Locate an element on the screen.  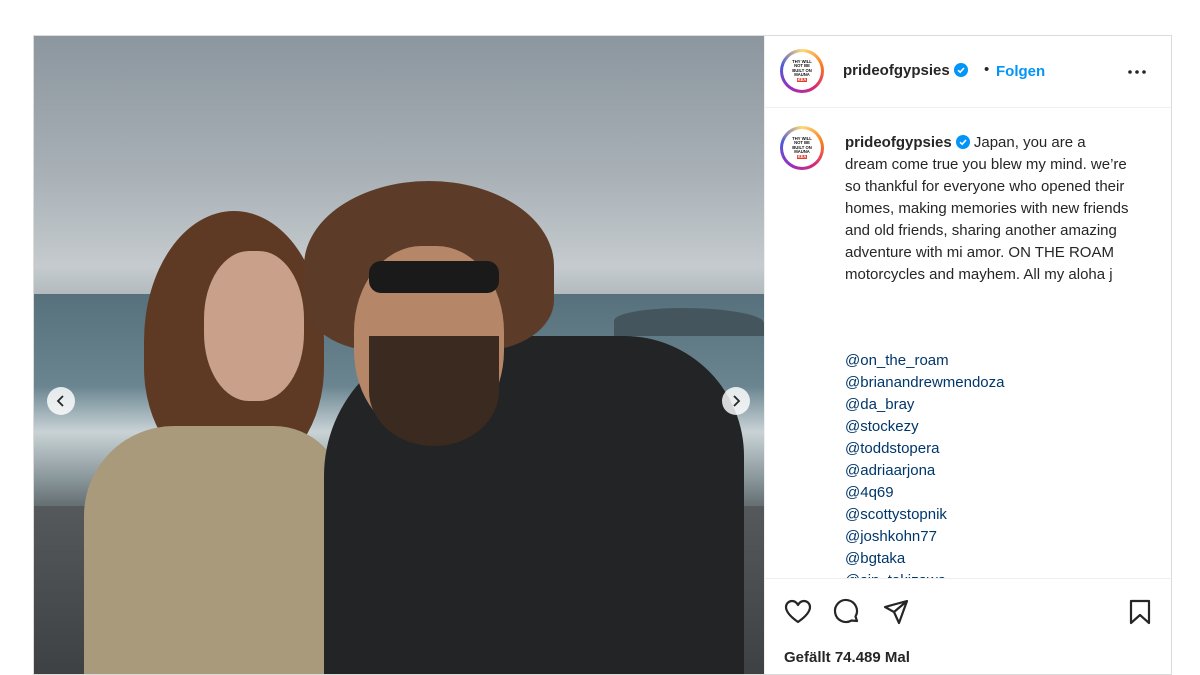
likes-count: Gefällt 74.489 Mal is located at coordinates (847, 657).